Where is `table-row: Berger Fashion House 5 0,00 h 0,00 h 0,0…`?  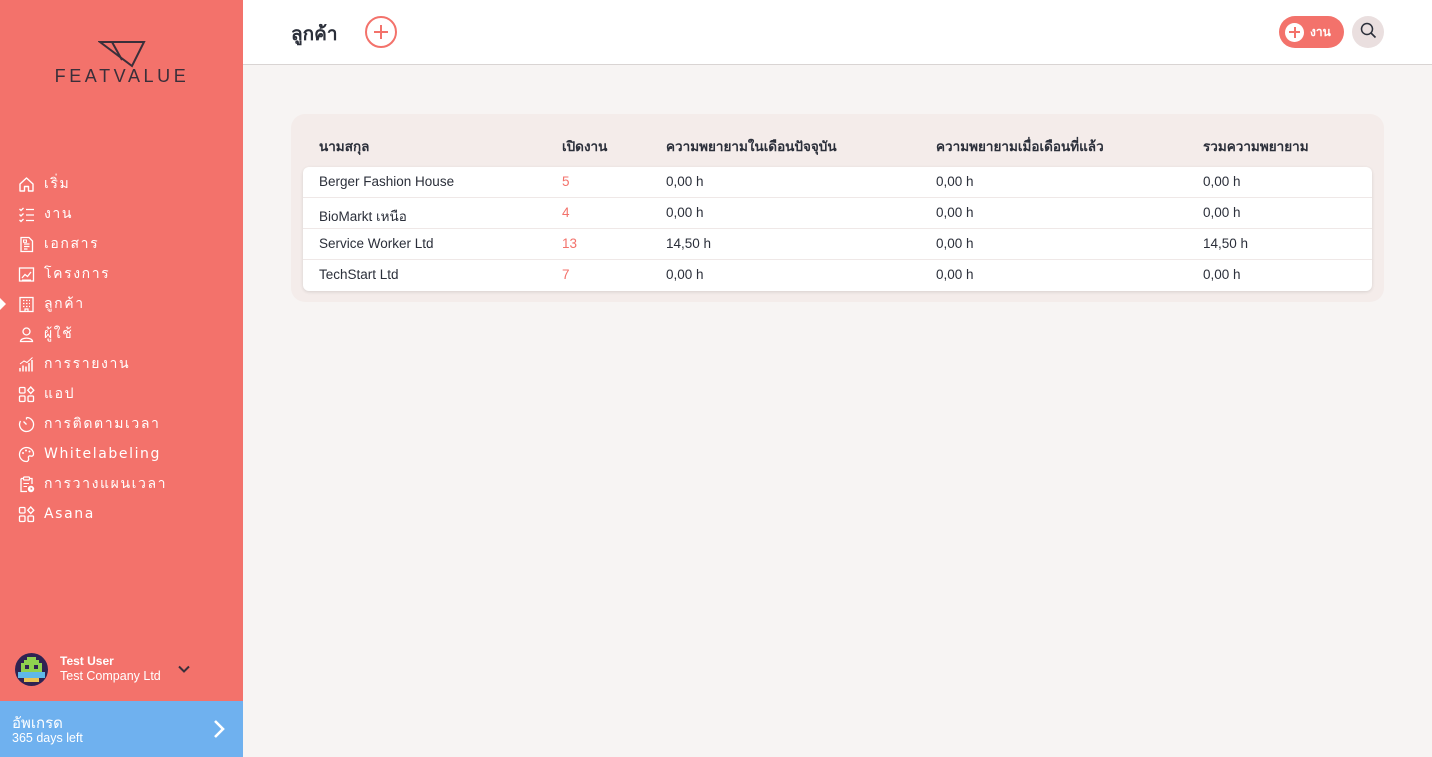 table-row: Berger Fashion House 5 0,00 h 0,00 h 0,0… is located at coordinates (837, 182).